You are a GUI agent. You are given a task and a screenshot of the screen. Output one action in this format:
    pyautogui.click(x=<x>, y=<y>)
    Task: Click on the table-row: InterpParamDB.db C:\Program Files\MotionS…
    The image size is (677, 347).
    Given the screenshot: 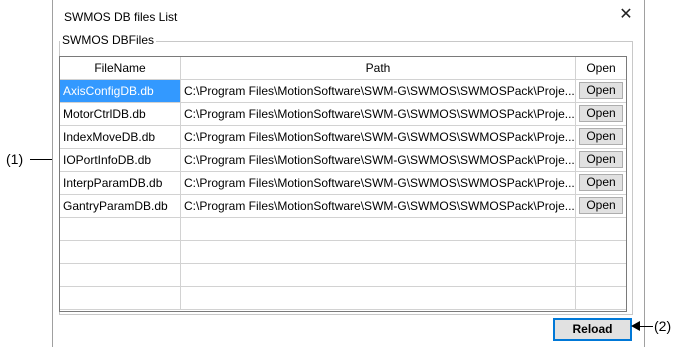 What is the action you would take?
    pyautogui.click(x=343, y=183)
    